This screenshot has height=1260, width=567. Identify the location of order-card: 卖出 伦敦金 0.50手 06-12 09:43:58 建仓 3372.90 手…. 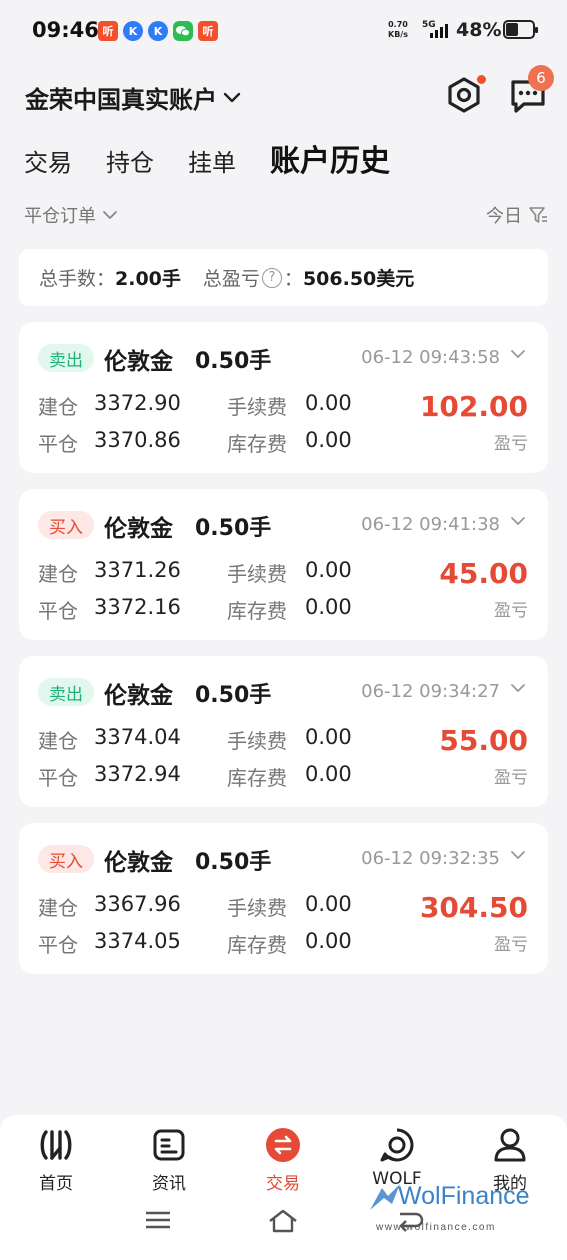
(283, 397).